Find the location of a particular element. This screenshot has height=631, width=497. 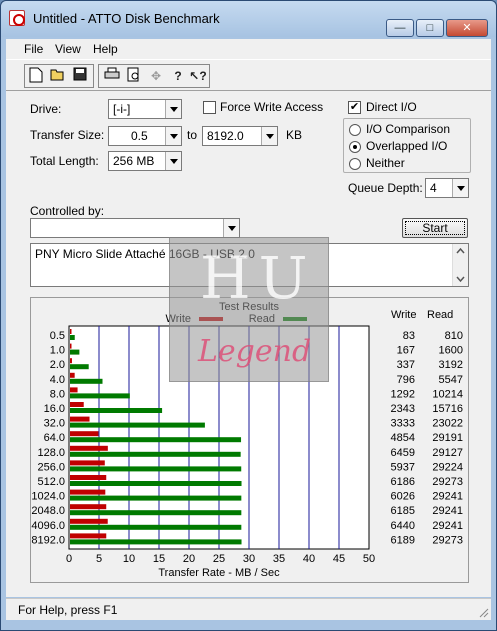

new-icon is located at coordinates (36, 76).